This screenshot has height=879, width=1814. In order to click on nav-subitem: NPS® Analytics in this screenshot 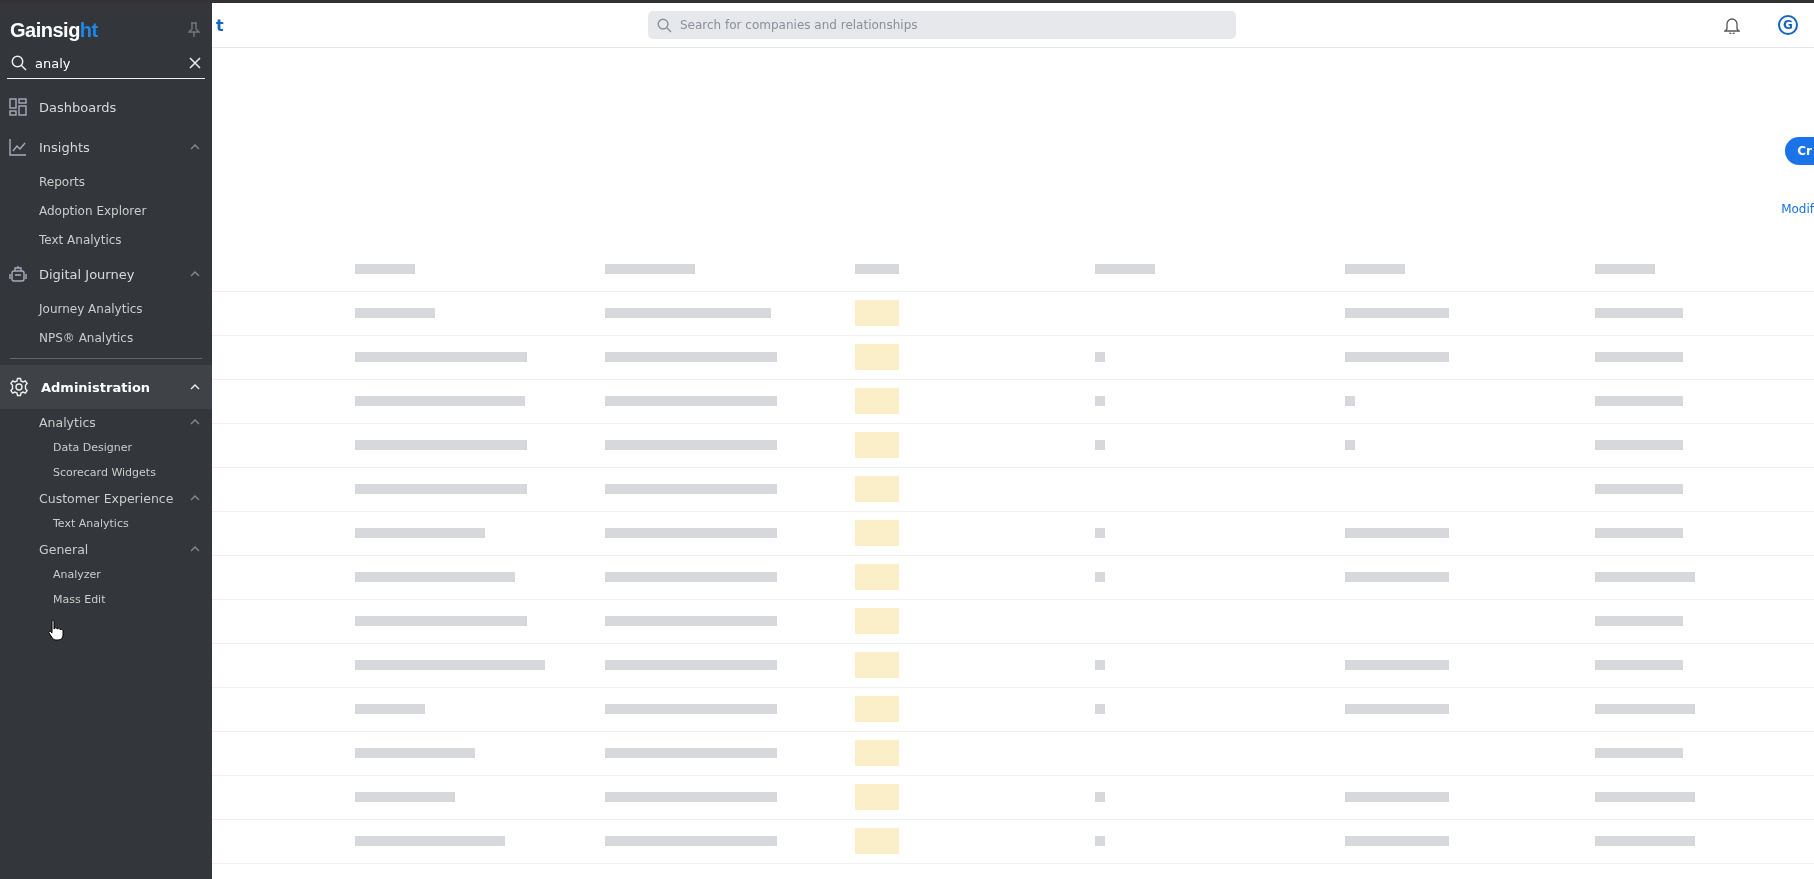, I will do `click(106, 337)`.